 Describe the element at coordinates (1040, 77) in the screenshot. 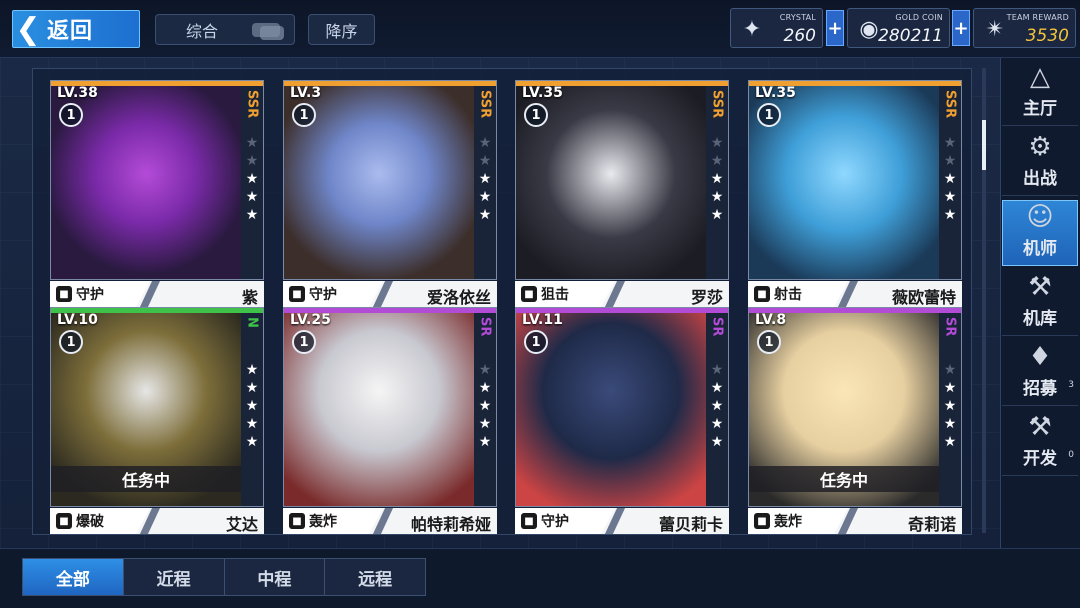

I see `hall-icon: △` at that location.